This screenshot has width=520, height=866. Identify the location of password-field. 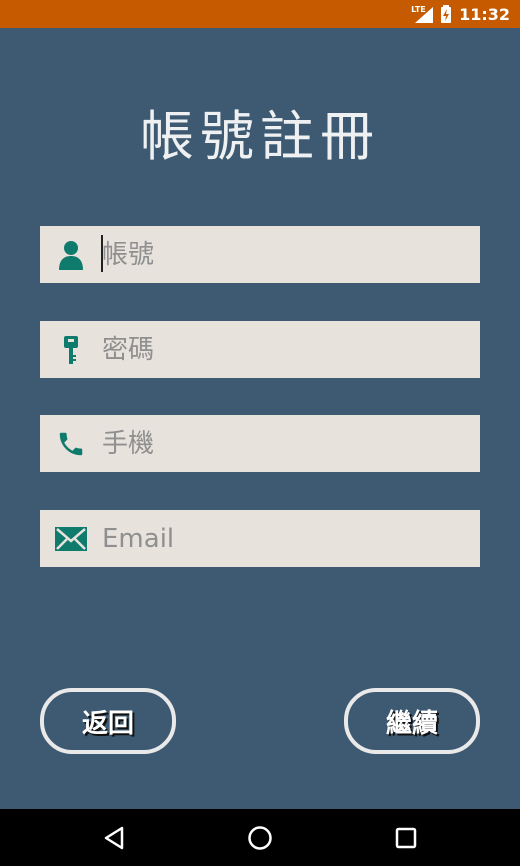
(260, 349).